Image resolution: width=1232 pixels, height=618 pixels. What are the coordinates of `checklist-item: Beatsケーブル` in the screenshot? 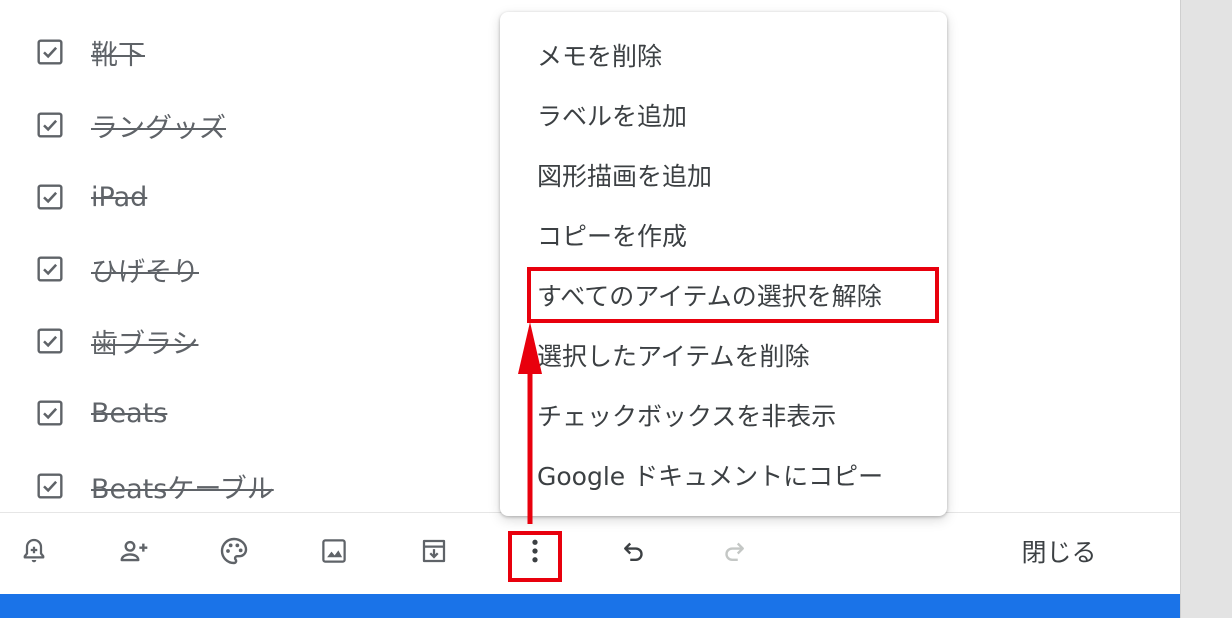 It's located at (240, 486).